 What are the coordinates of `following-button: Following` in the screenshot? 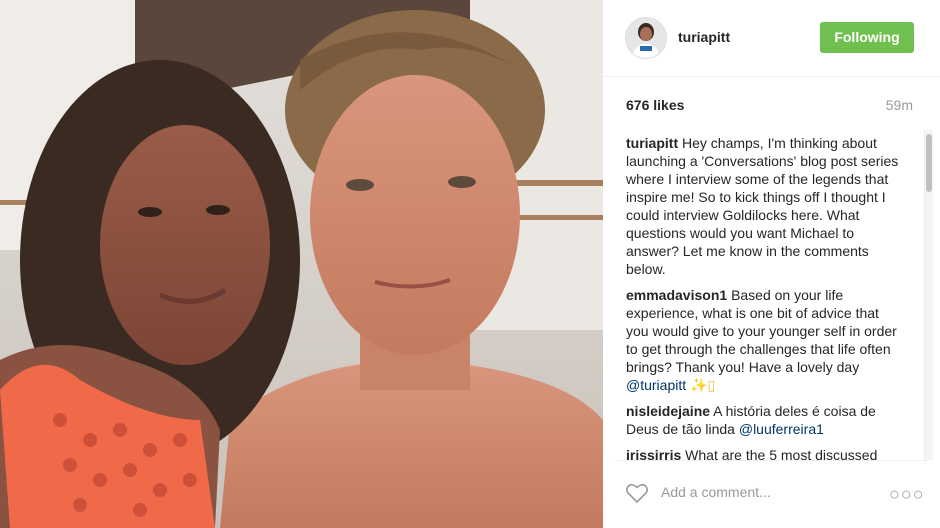 It's located at (867, 37).